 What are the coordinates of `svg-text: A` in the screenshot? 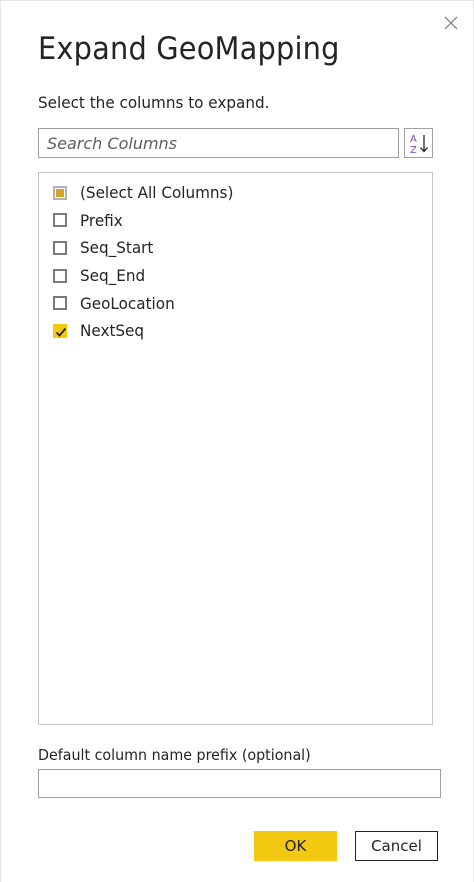 It's located at (413, 139).